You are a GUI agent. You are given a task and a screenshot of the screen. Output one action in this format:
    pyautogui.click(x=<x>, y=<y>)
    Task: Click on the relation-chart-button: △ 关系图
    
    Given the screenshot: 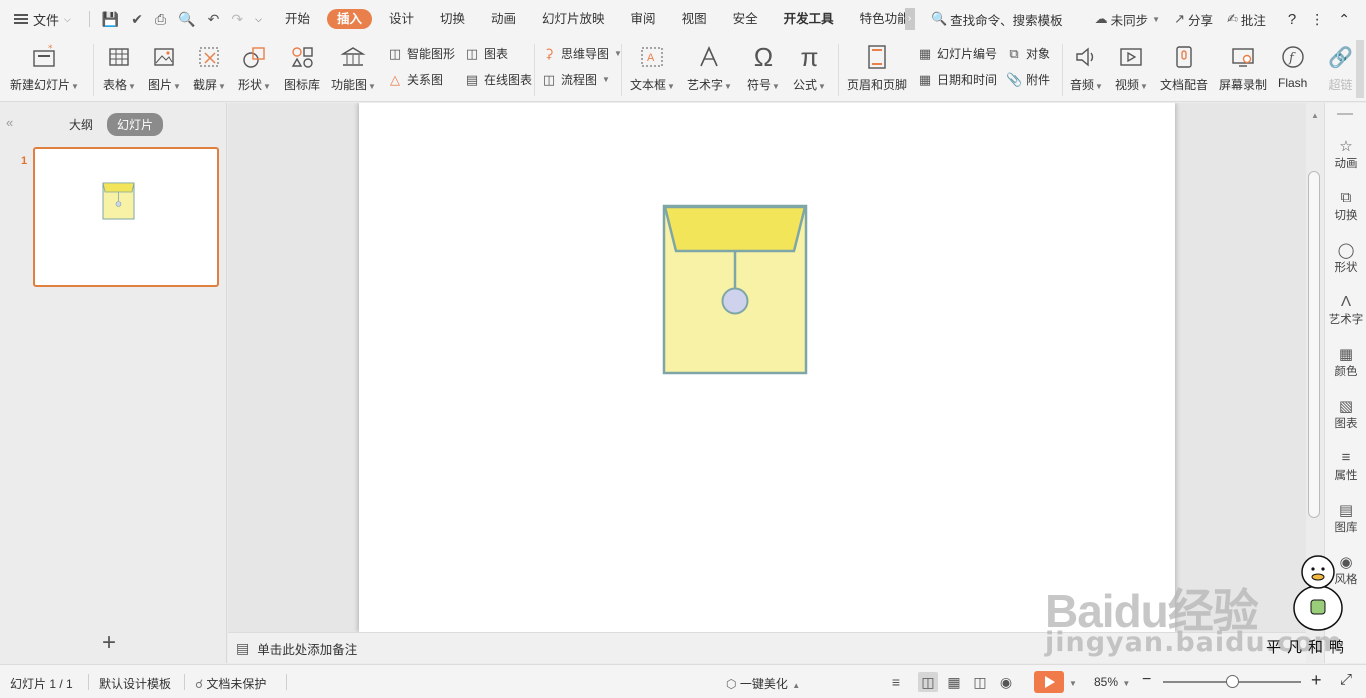 What is the action you would take?
    pyautogui.click(x=415, y=79)
    